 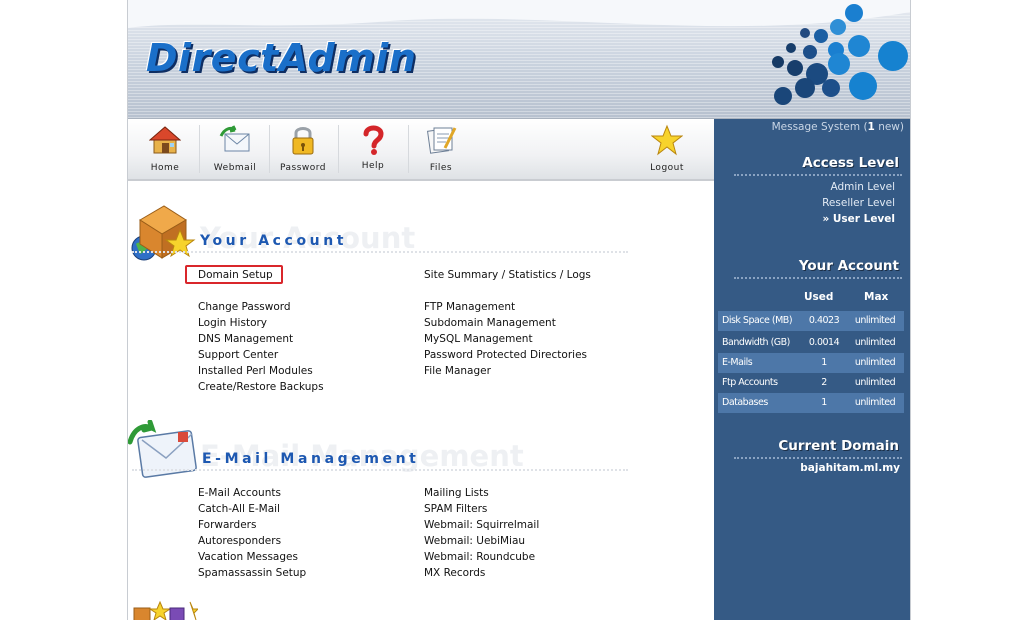 What do you see at coordinates (858, 219) in the screenshot?
I see `user-level-link: » User Level` at bounding box center [858, 219].